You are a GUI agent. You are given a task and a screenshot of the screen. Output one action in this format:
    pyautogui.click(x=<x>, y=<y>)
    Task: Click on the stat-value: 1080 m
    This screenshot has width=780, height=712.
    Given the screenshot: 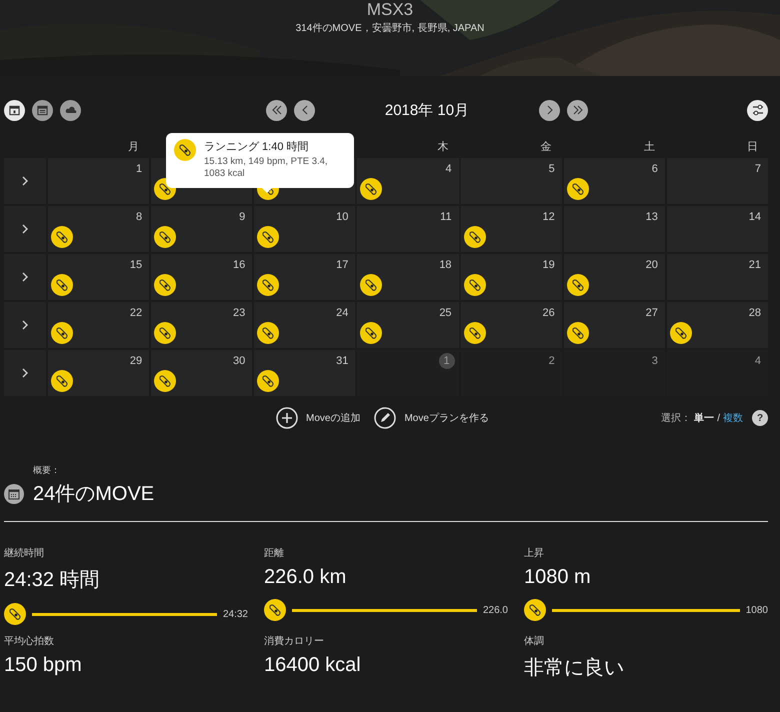 What is the action you would take?
    pyautogui.click(x=558, y=577)
    